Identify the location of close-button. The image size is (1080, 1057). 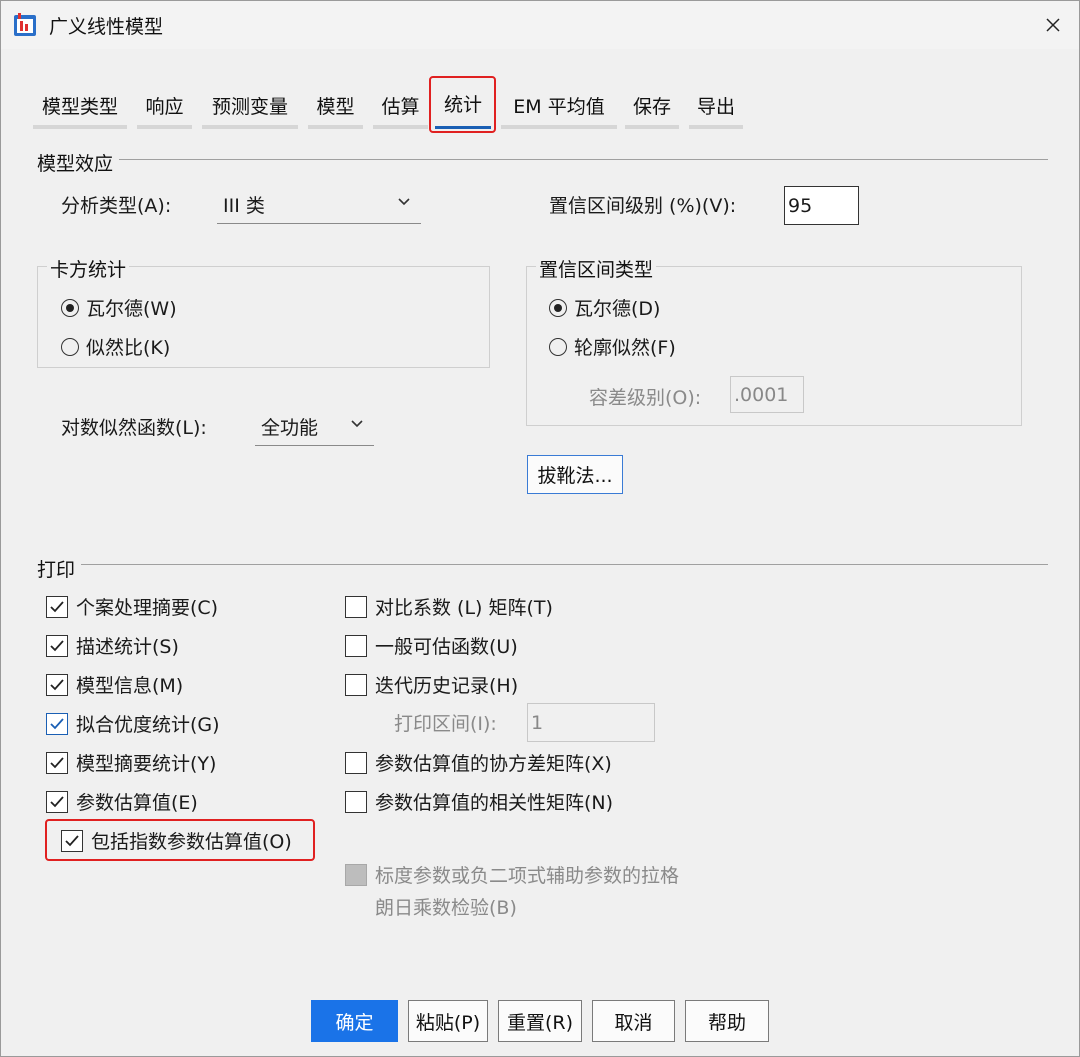
(1053, 25).